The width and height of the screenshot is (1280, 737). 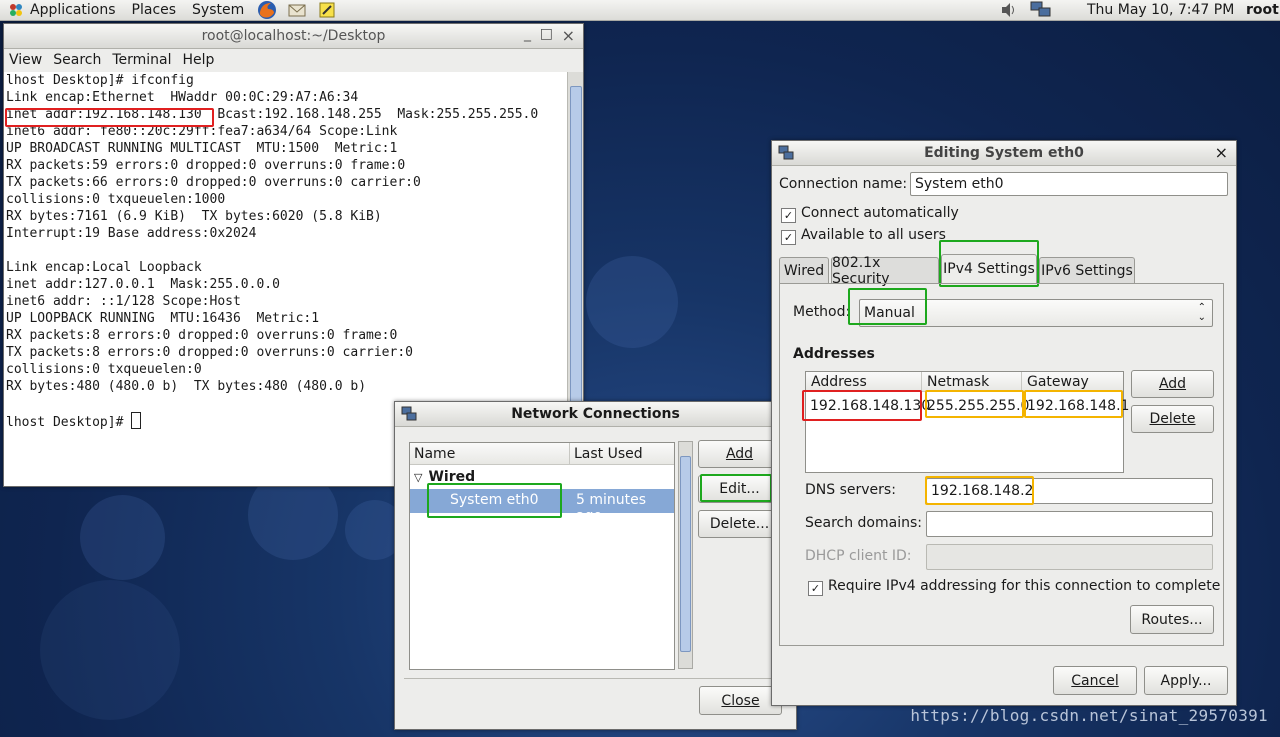 What do you see at coordinates (815, 588) in the screenshot?
I see `require-ipv4-checkbox: ✓` at bounding box center [815, 588].